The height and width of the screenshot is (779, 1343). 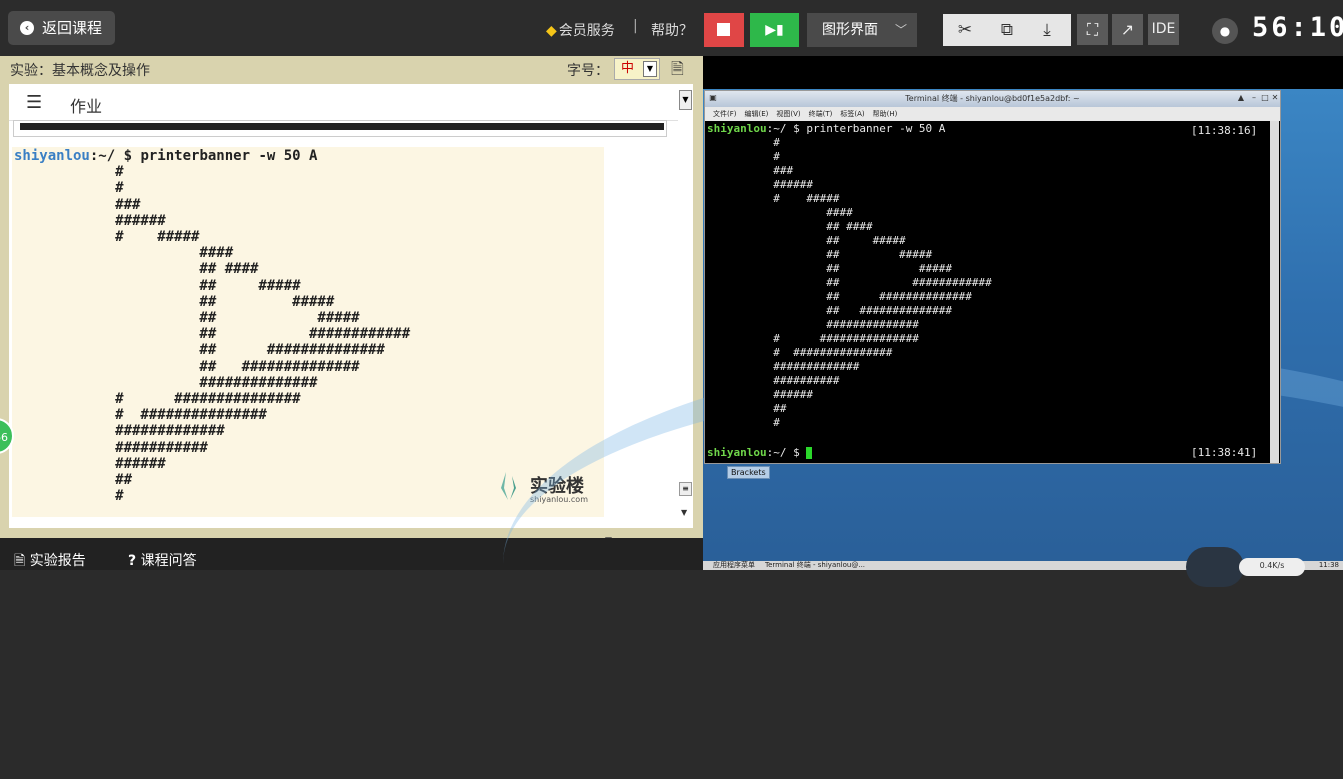 I want to click on back-label: 返回课程, so click(x=72, y=28).